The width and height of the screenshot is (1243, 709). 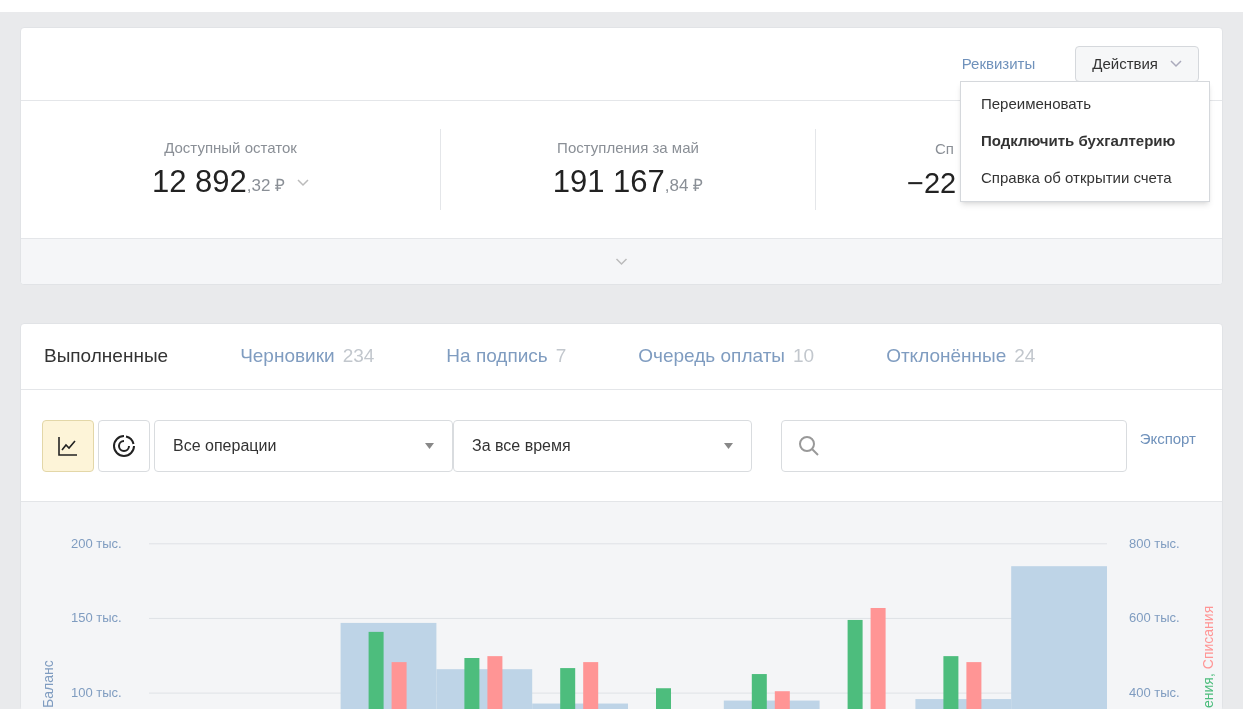 I want to click on stat-value: 191 167, so click(x=608, y=182).